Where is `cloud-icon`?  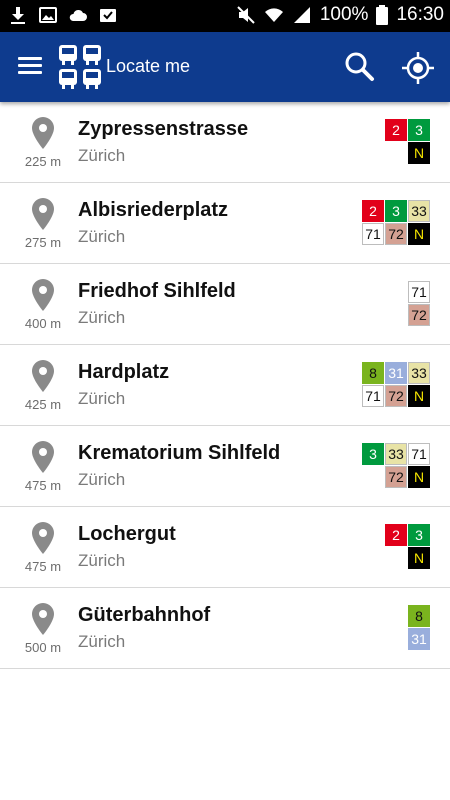 cloud-icon is located at coordinates (78, 15).